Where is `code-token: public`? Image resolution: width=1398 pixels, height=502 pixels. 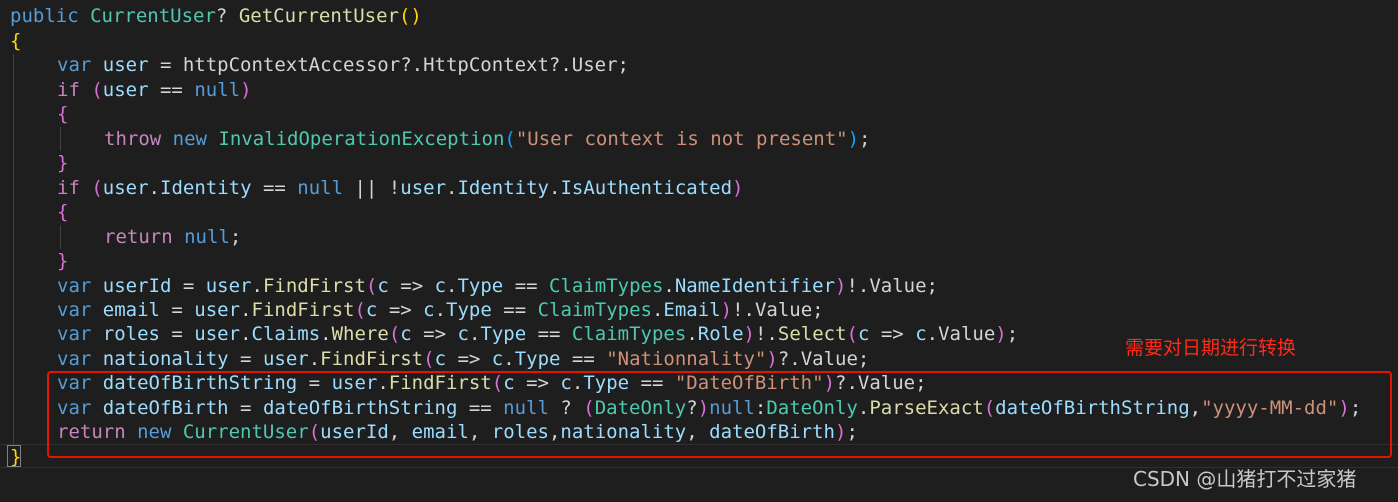
code-token: public is located at coordinates (50, 16).